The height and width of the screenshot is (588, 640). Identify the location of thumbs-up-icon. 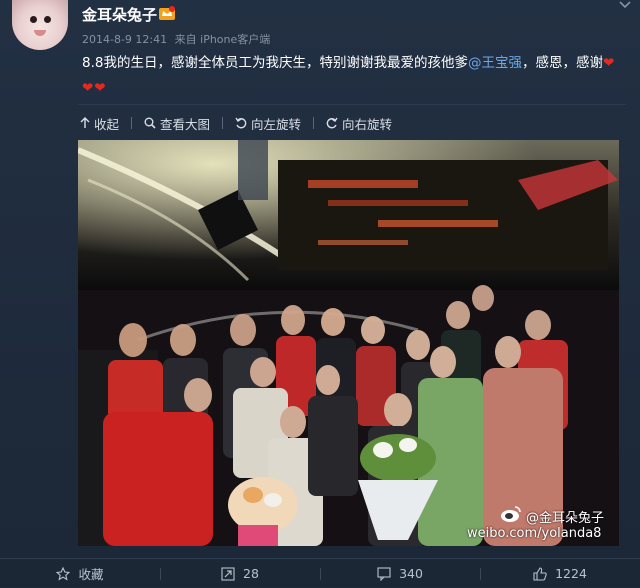
(540, 573).